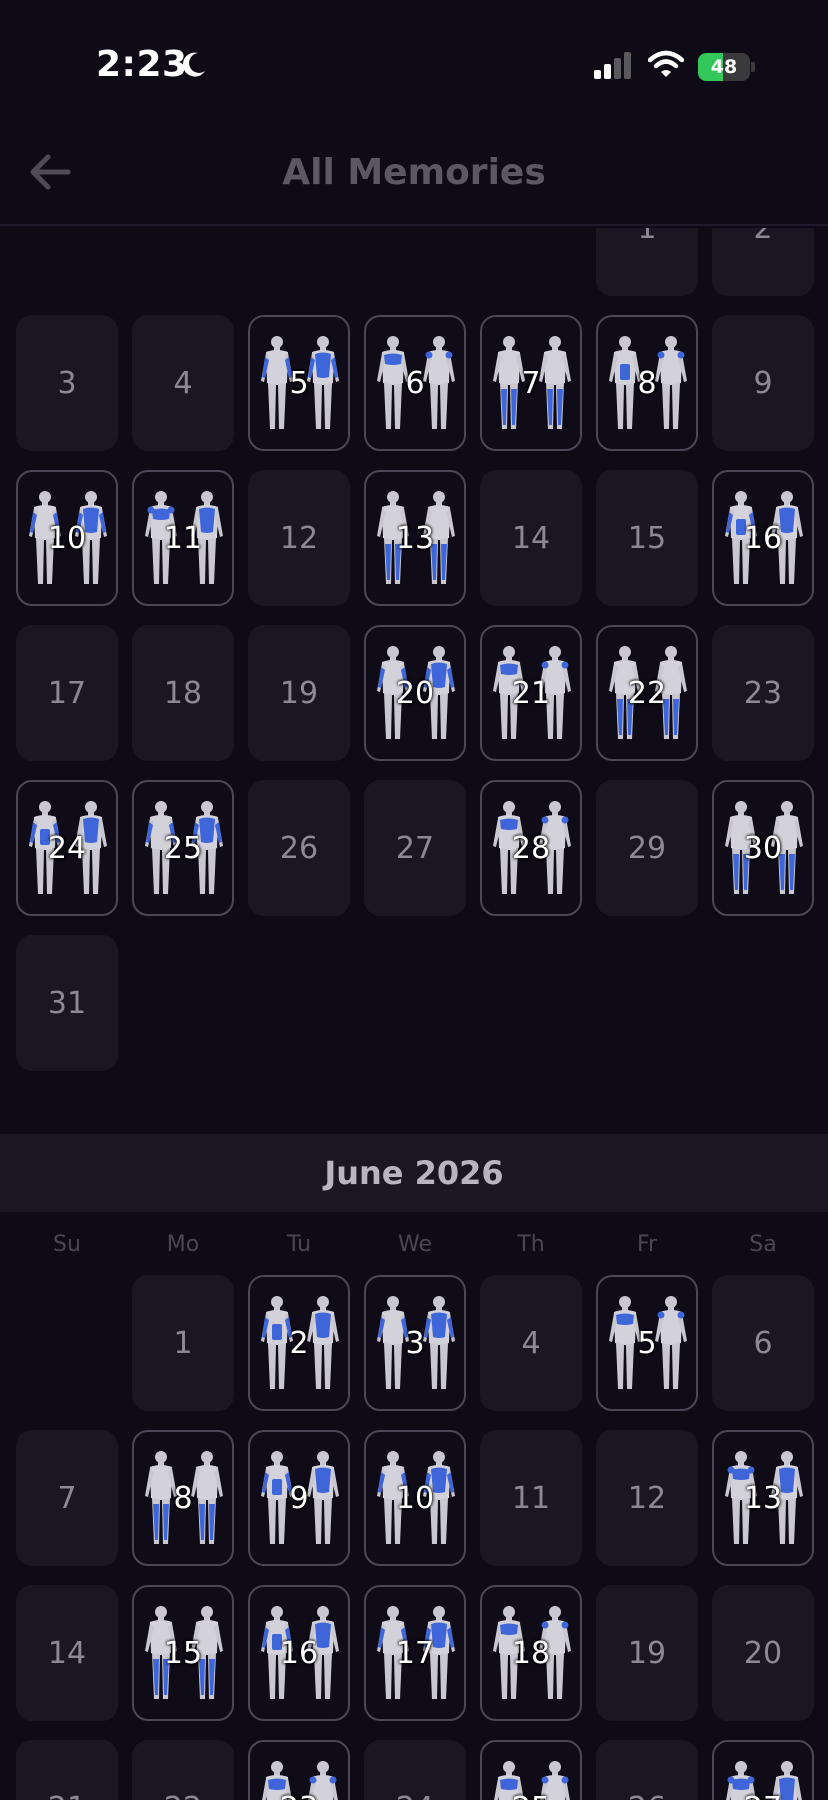 This screenshot has width=828, height=1800. I want to click on calendar-day-memory: 11, so click(183, 538).